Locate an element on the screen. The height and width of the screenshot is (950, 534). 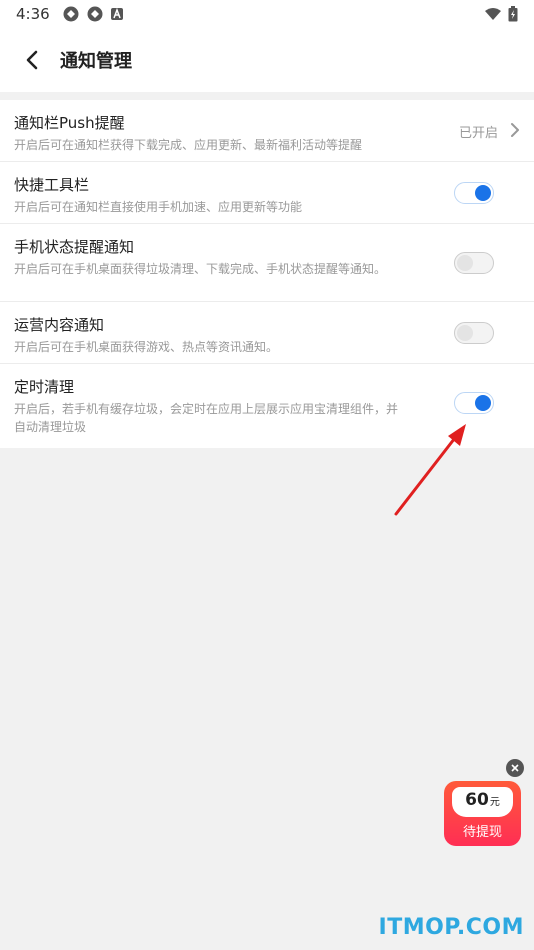
setting-row-phone-status: 手机状态提醒通知 开启后可在手机桌面获得垃圾清理、下载完成、手机状态提醒等通知。 is located at coordinates (267, 263).